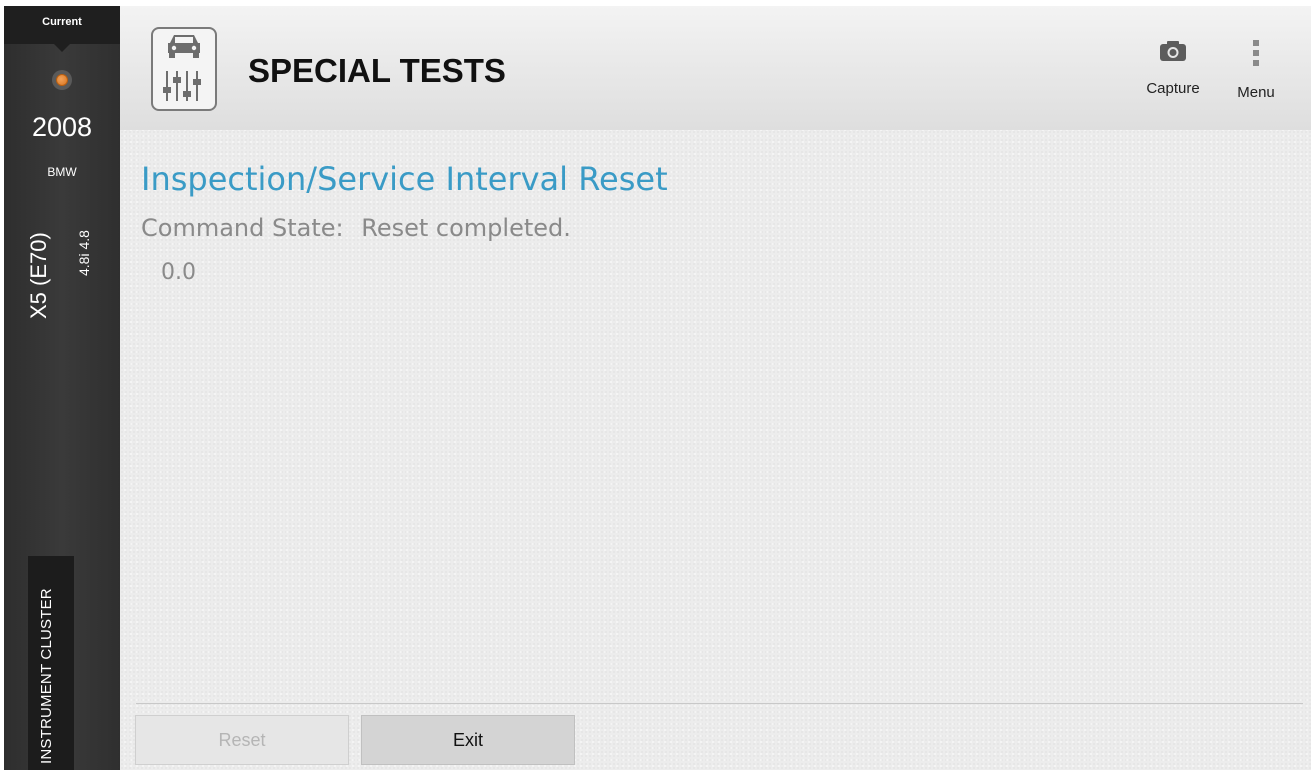 This screenshot has width=1311, height=770. Describe the element at coordinates (242, 228) in the screenshot. I see `command-state-label: Command State:` at that location.